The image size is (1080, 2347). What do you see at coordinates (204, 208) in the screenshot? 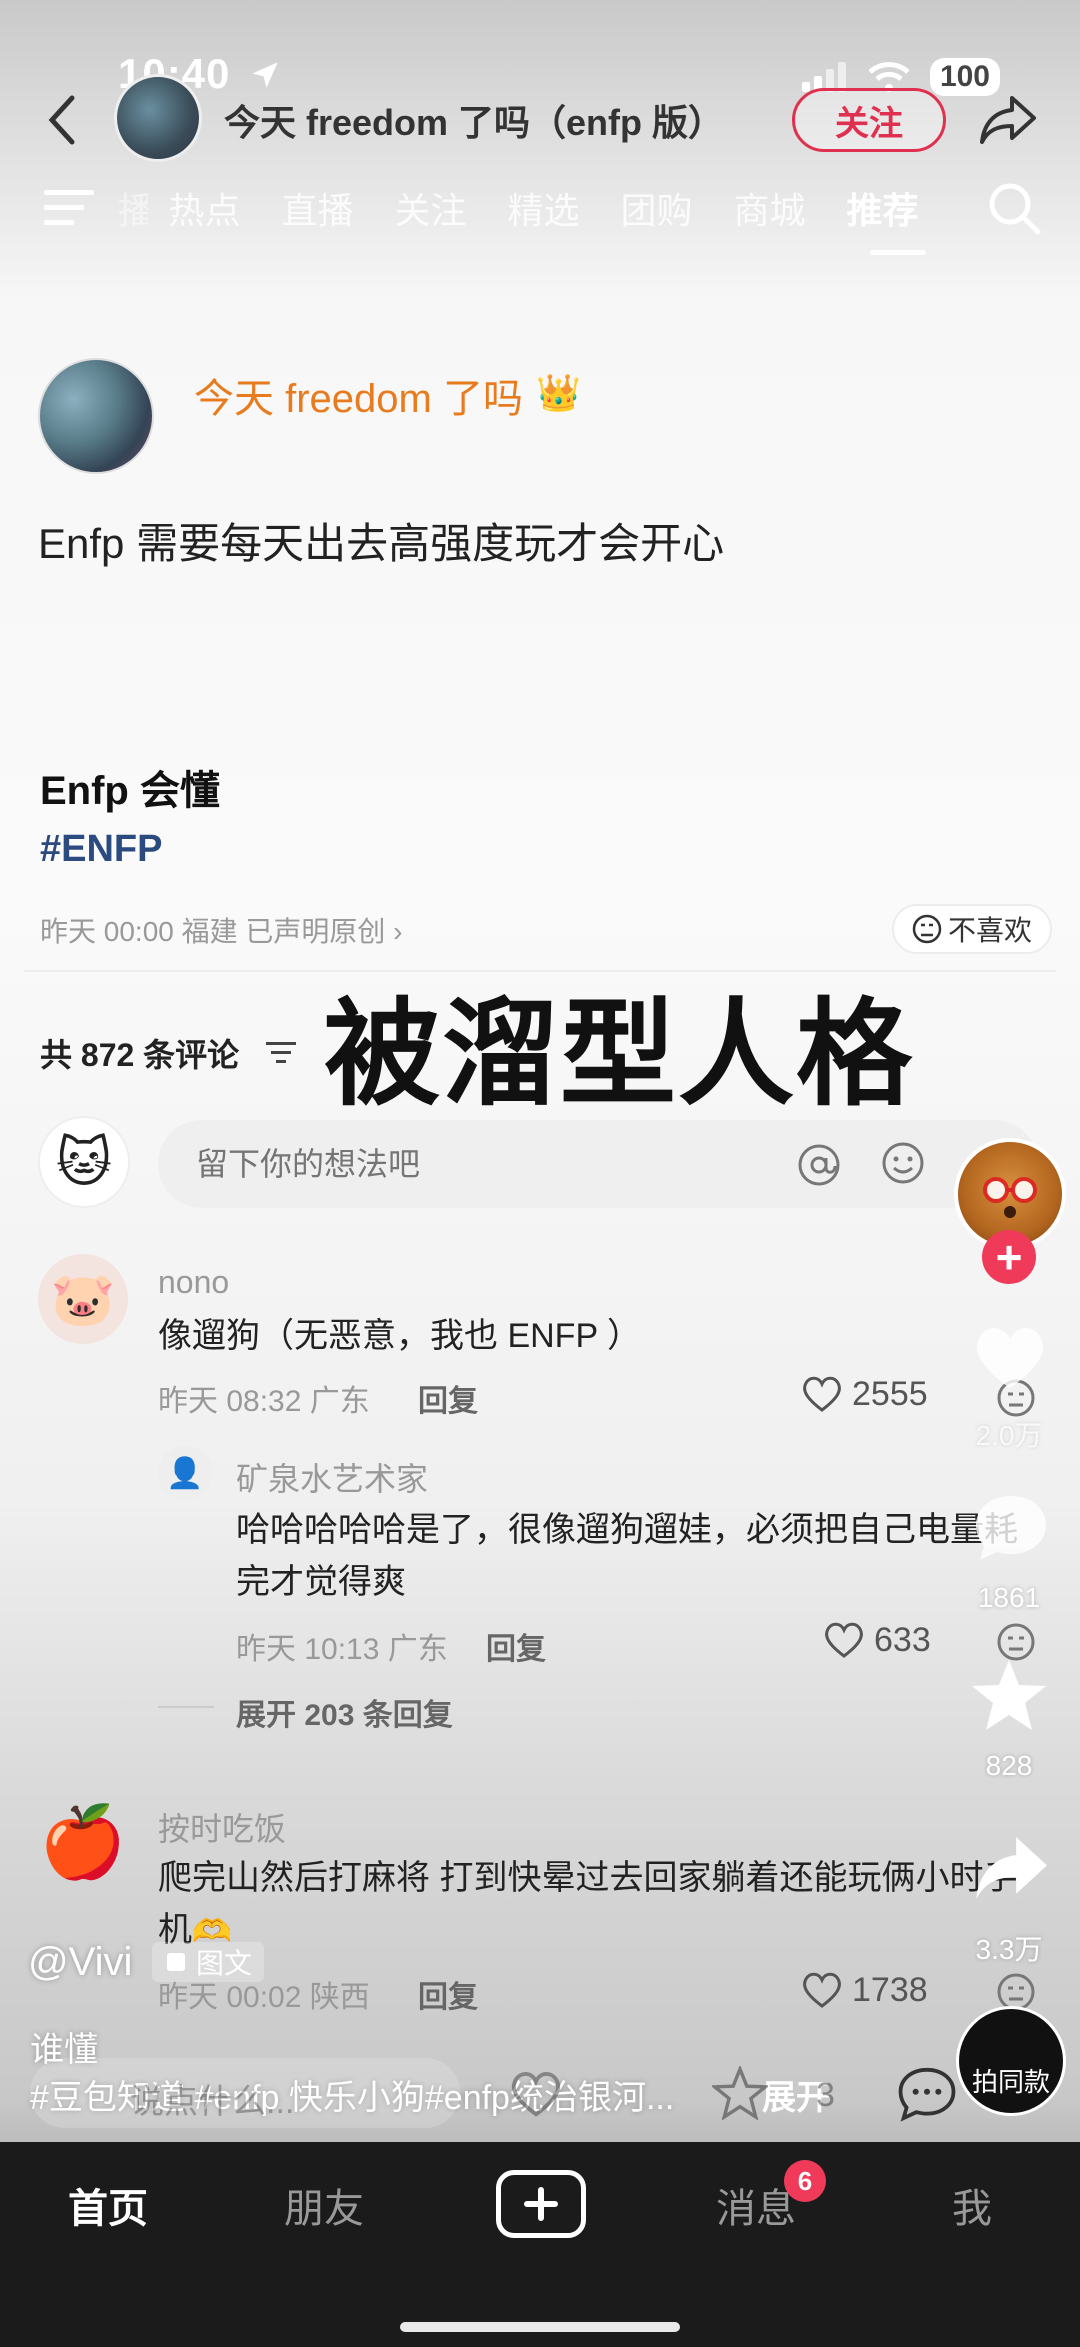
I see `tab-hot: 热点` at bounding box center [204, 208].